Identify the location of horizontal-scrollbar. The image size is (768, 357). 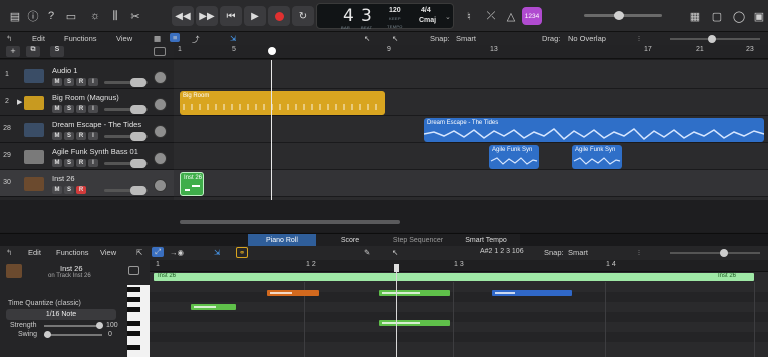
(290, 222).